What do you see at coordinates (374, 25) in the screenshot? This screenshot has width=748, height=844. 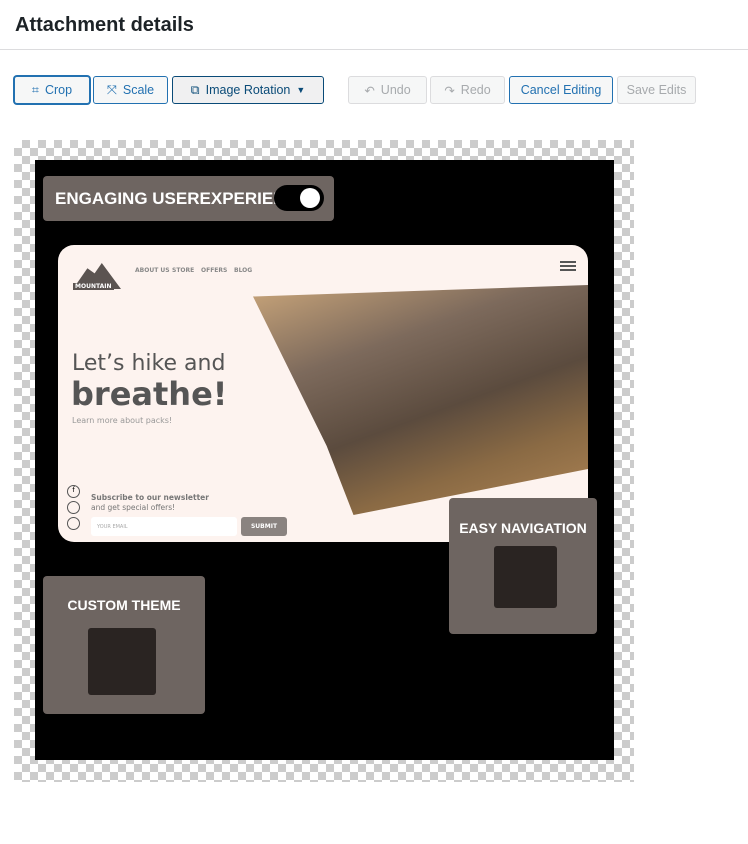 I see `header: Attachment details` at bounding box center [374, 25].